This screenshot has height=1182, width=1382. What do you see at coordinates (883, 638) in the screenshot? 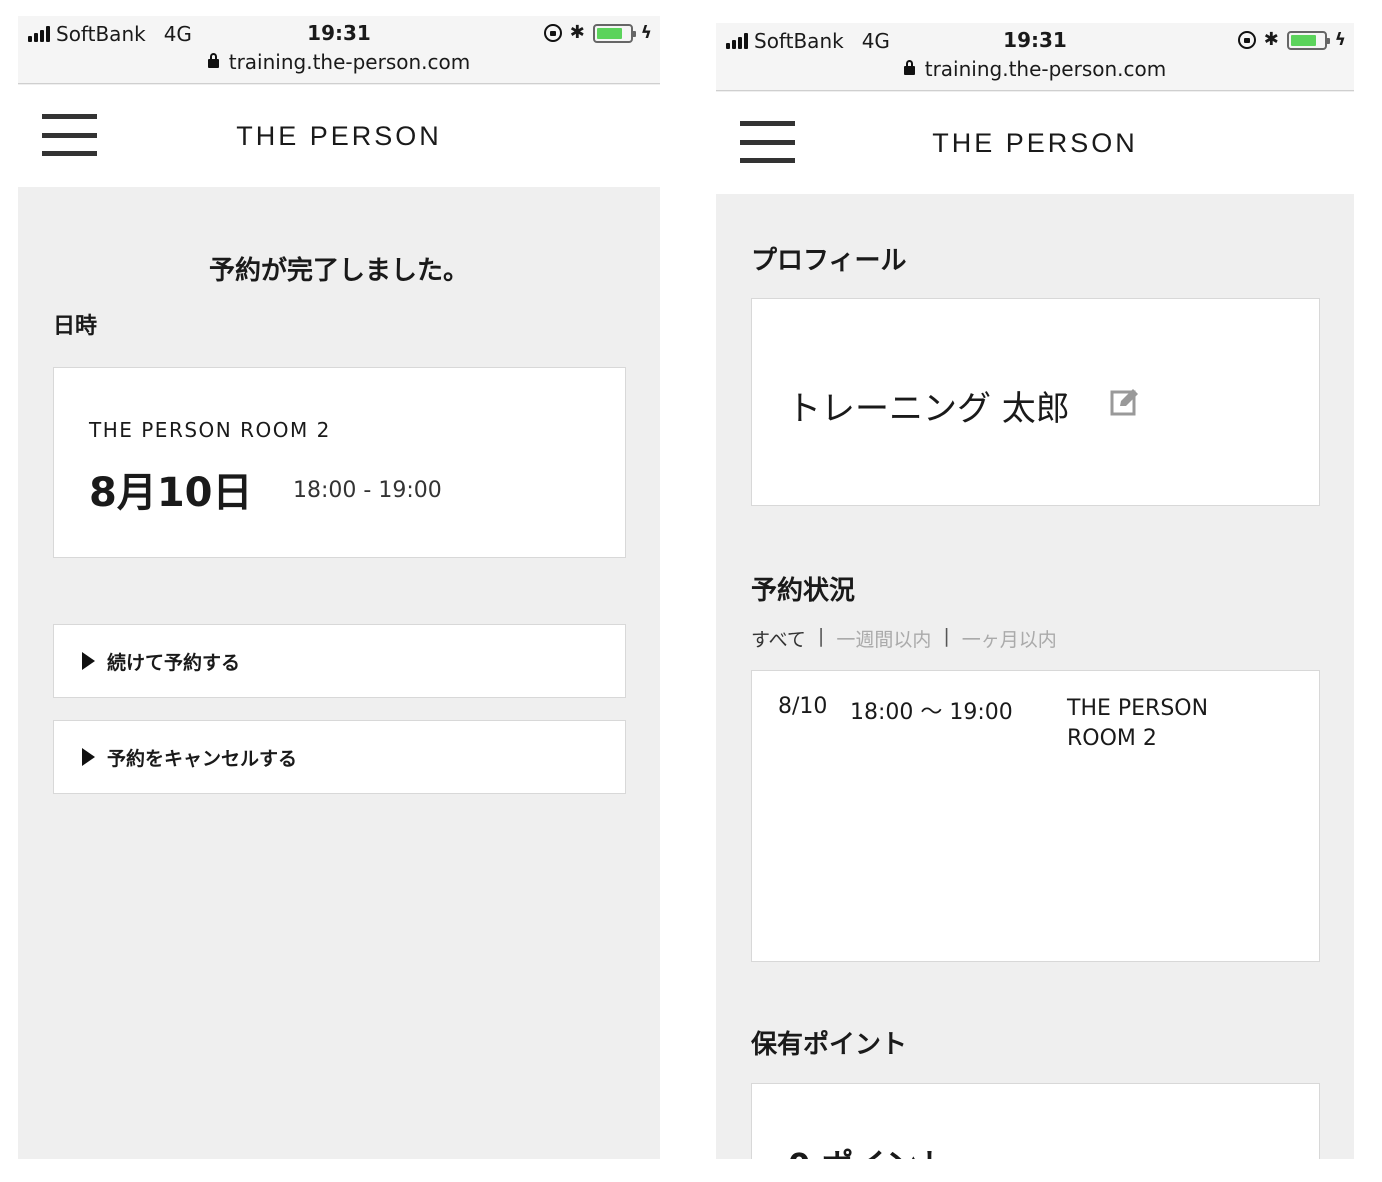
I see `filter-week: 一週間以内` at bounding box center [883, 638].